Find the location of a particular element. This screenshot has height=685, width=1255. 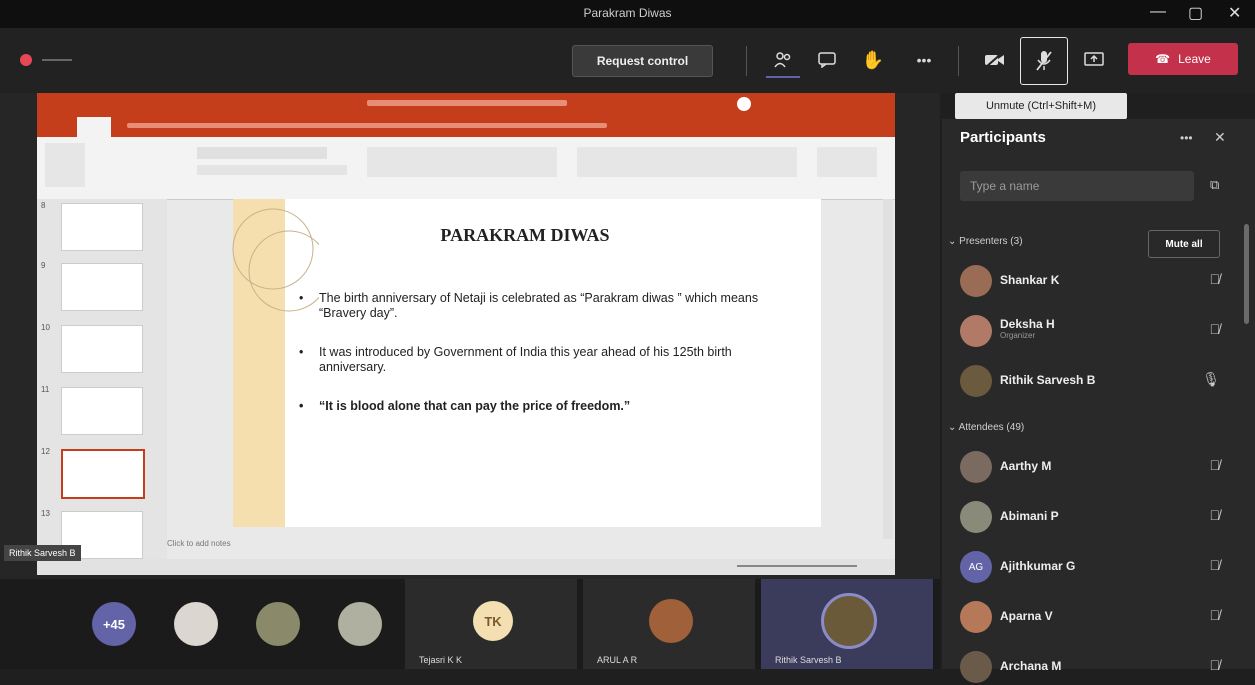

ppt-title-text-bar is located at coordinates (467, 103).